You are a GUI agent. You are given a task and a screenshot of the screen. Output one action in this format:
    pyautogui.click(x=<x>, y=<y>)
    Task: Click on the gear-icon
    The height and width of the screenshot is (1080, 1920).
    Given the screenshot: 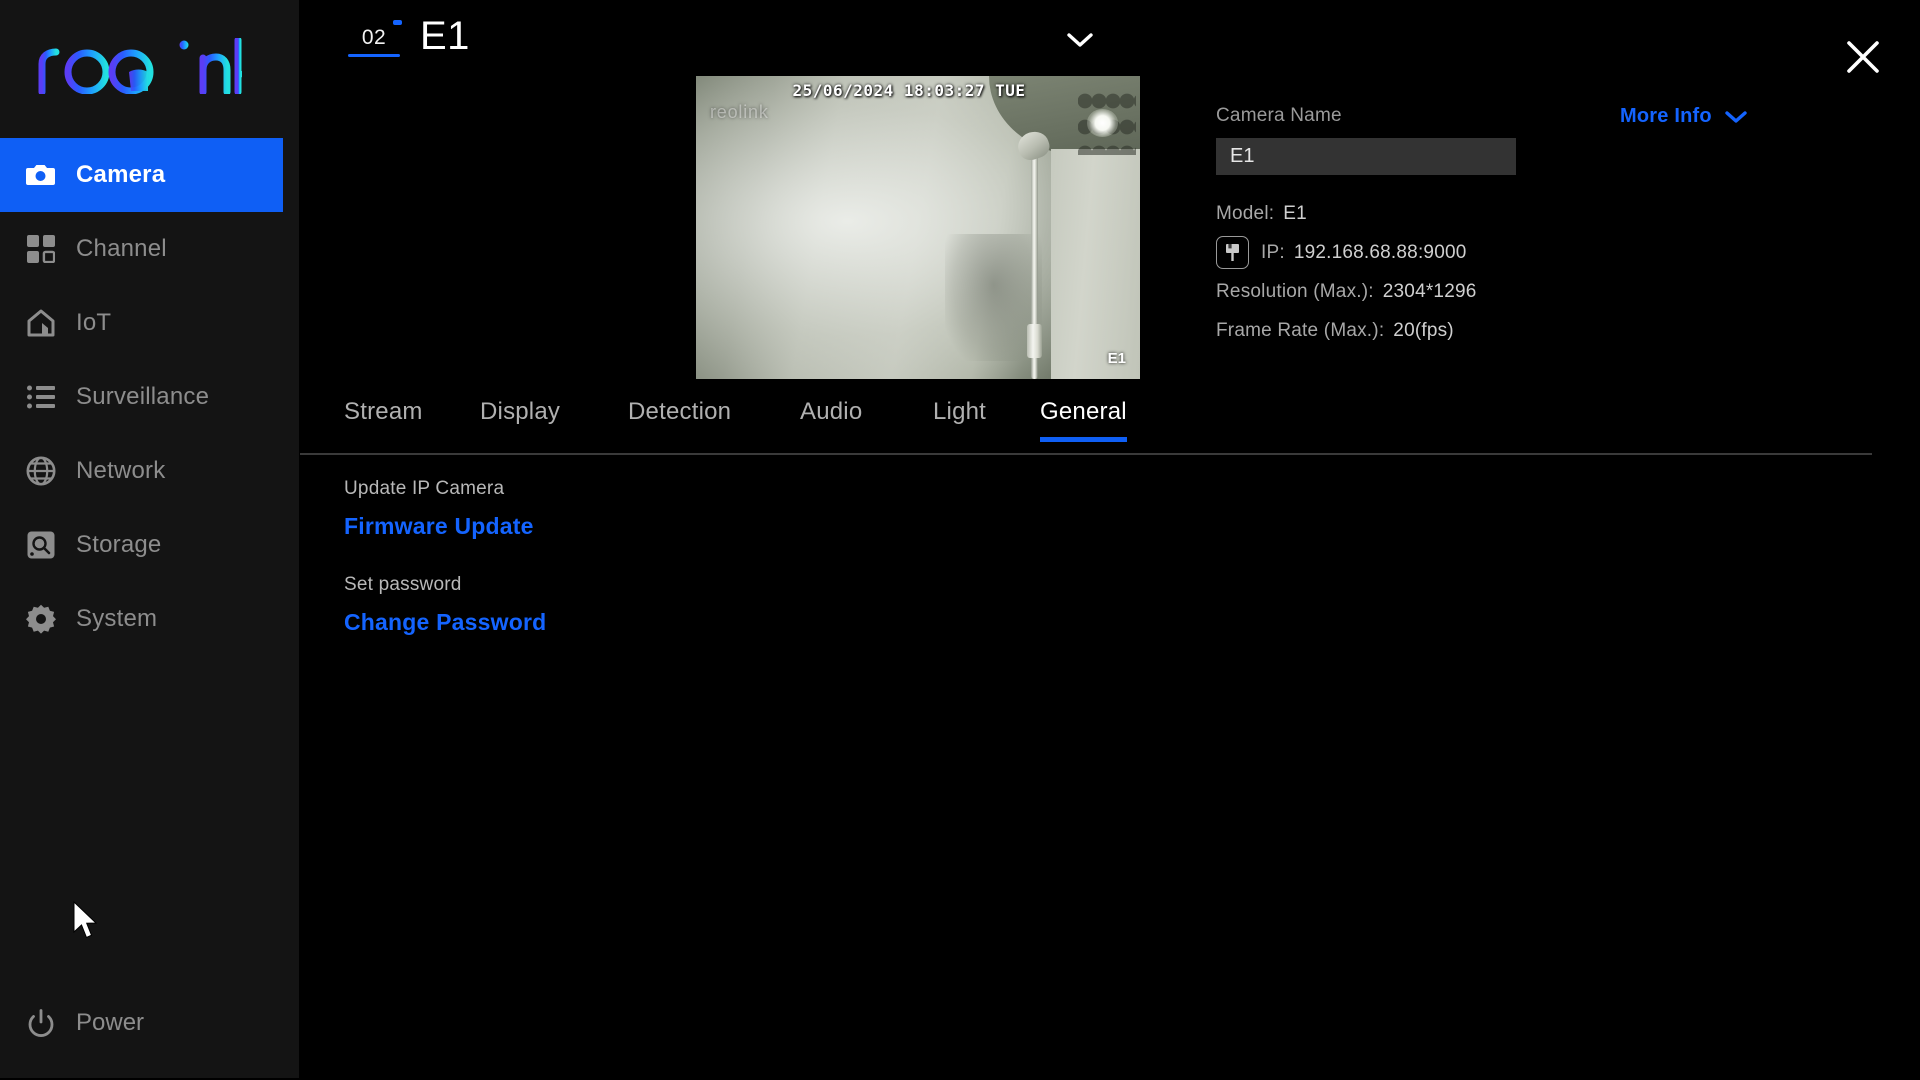 What is the action you would take?
    pyautogui.click(x=41, y=619)
    